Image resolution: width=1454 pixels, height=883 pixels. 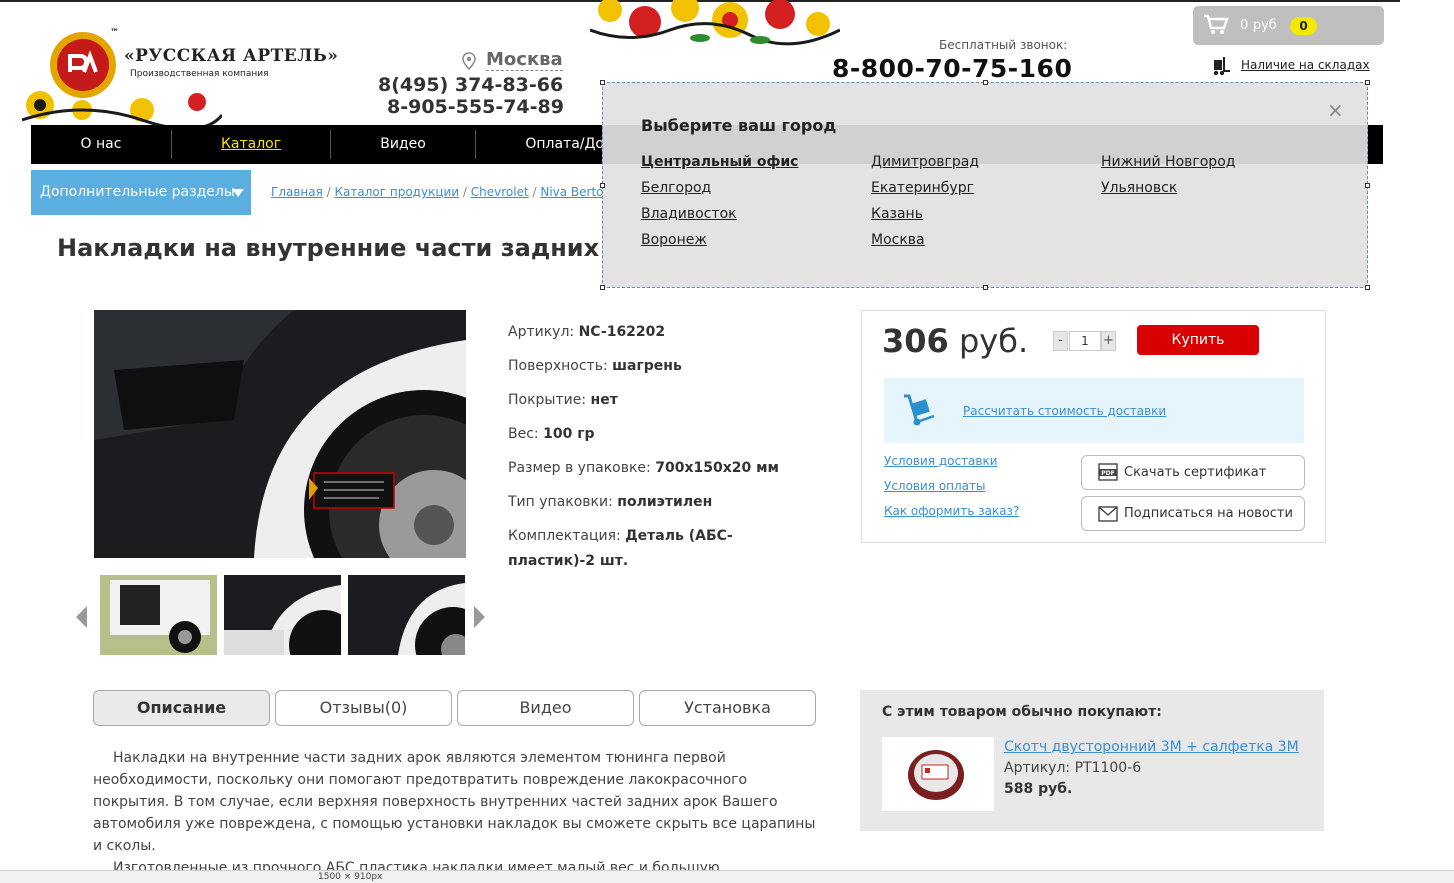 What do you see at coordinates (231, 56) in the screenshot?
I see `brand-name: «РУССКАЯ АРТЕЛЬ»` at bounding box center [231, 56].